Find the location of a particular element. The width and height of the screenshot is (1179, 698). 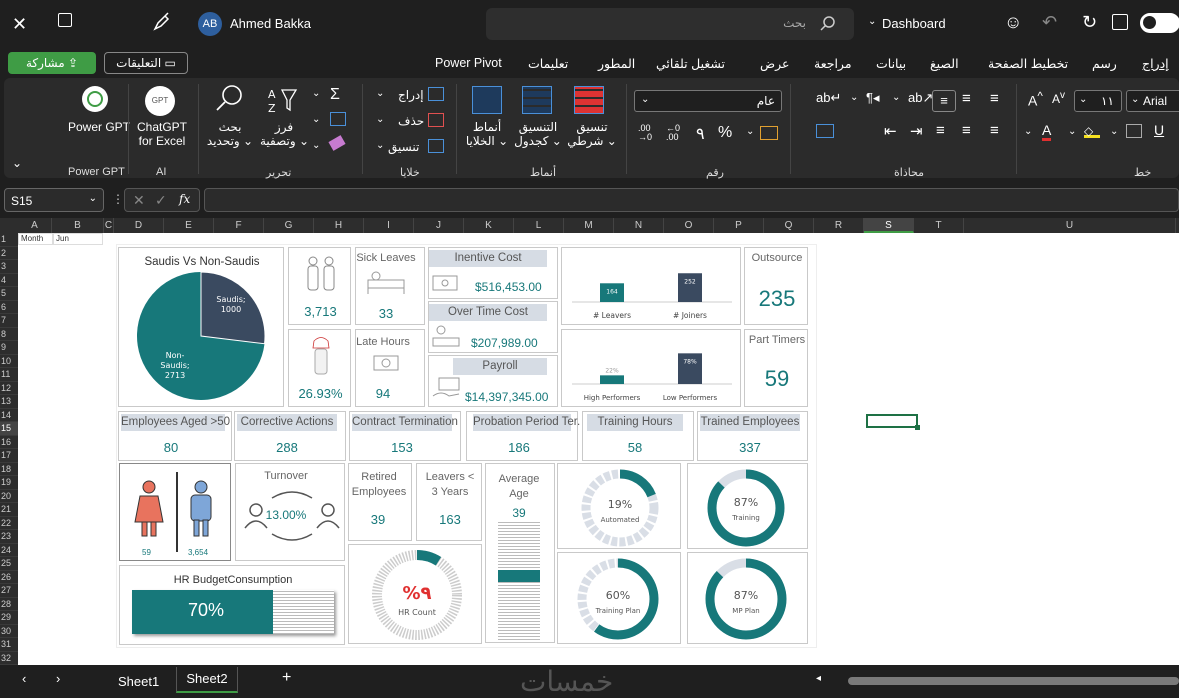

column-header-t: T is located at coordinates (939, 225).